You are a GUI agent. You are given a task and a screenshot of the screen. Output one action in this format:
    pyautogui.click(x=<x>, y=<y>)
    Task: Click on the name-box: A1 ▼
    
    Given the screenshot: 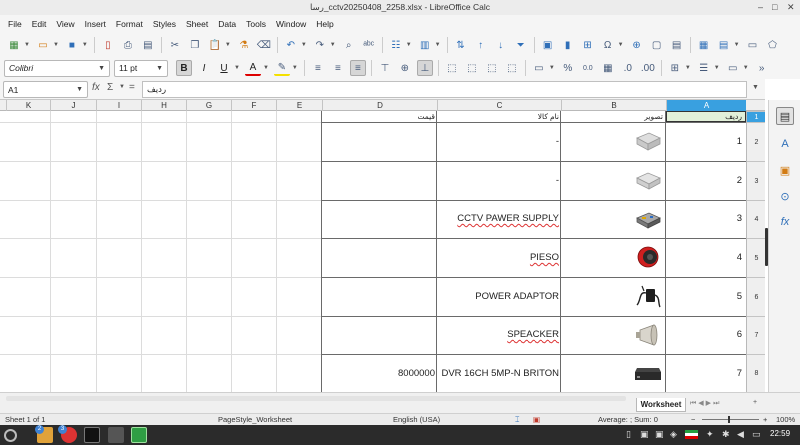 What is the action you would take?
    pyautogui.click(x=45, y=89)
    